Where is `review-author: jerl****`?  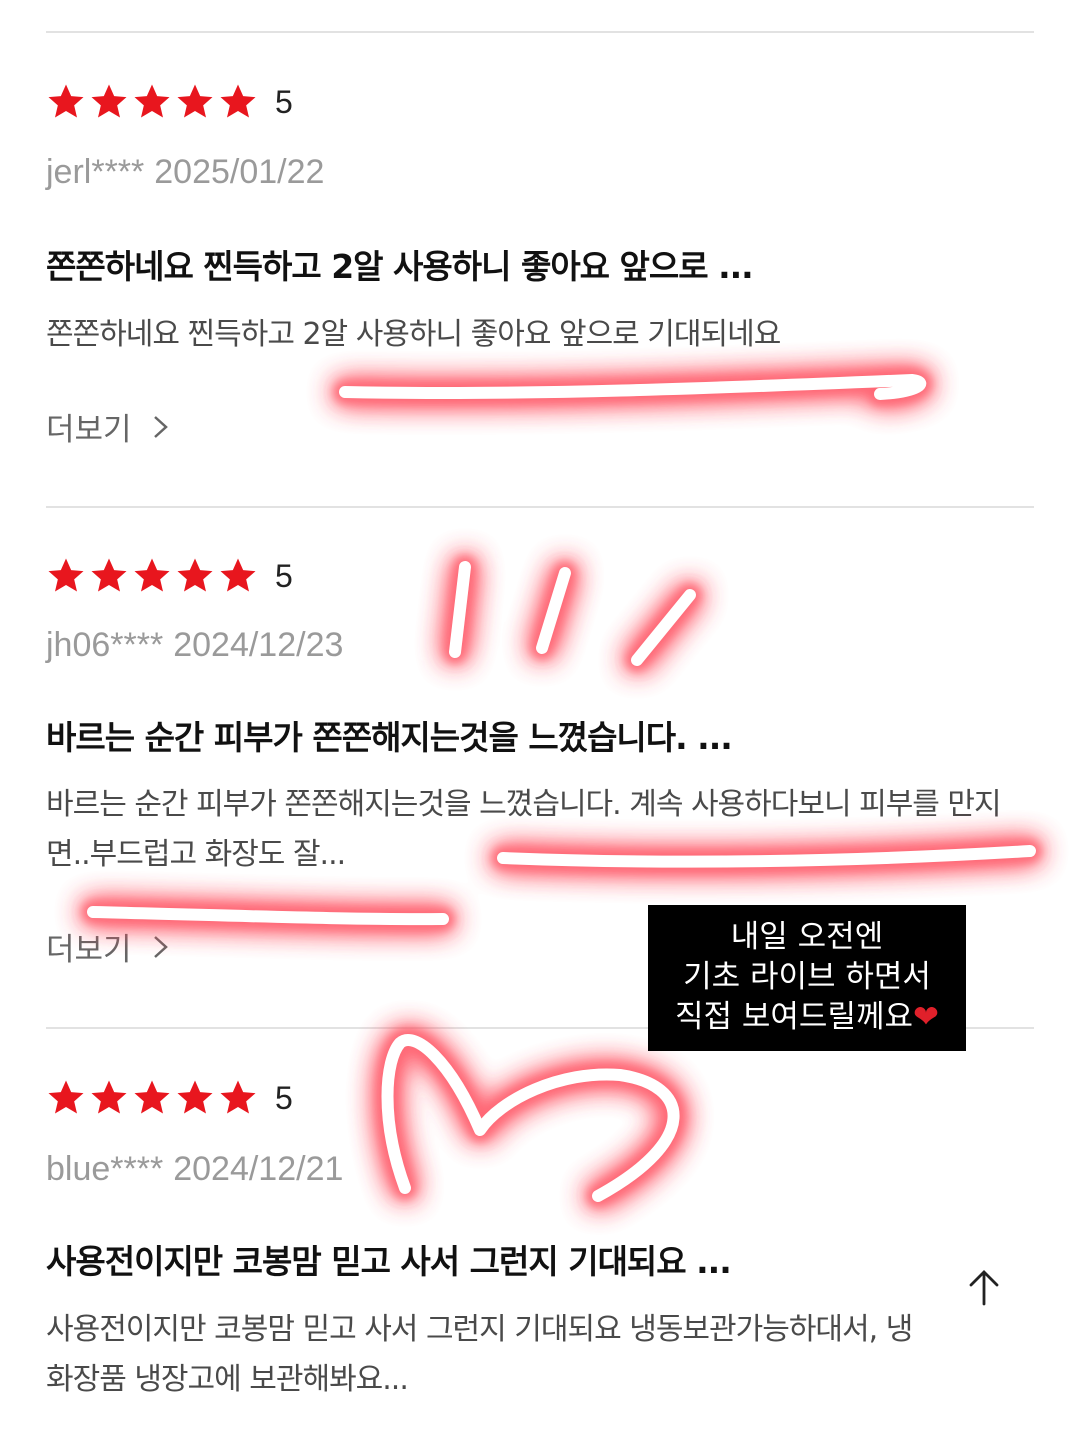
review-author: jerl**** is located at coordinates (95, 172).